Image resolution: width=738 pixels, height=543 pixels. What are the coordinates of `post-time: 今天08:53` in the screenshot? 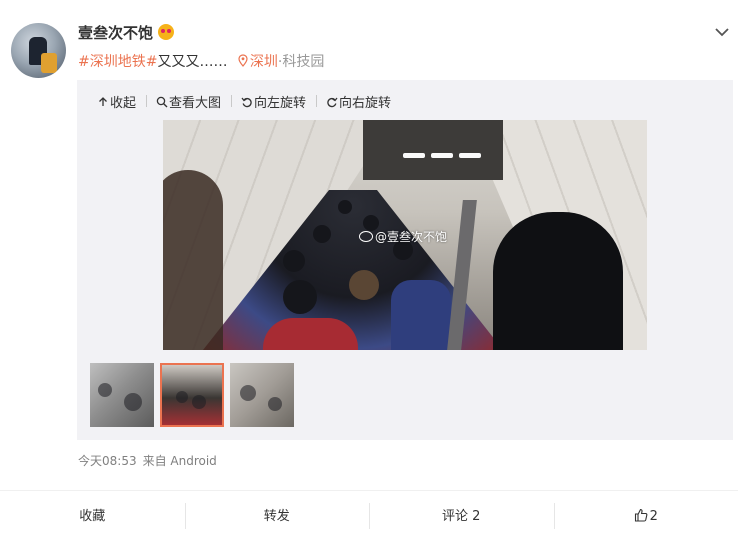 It's located at (107, 461).